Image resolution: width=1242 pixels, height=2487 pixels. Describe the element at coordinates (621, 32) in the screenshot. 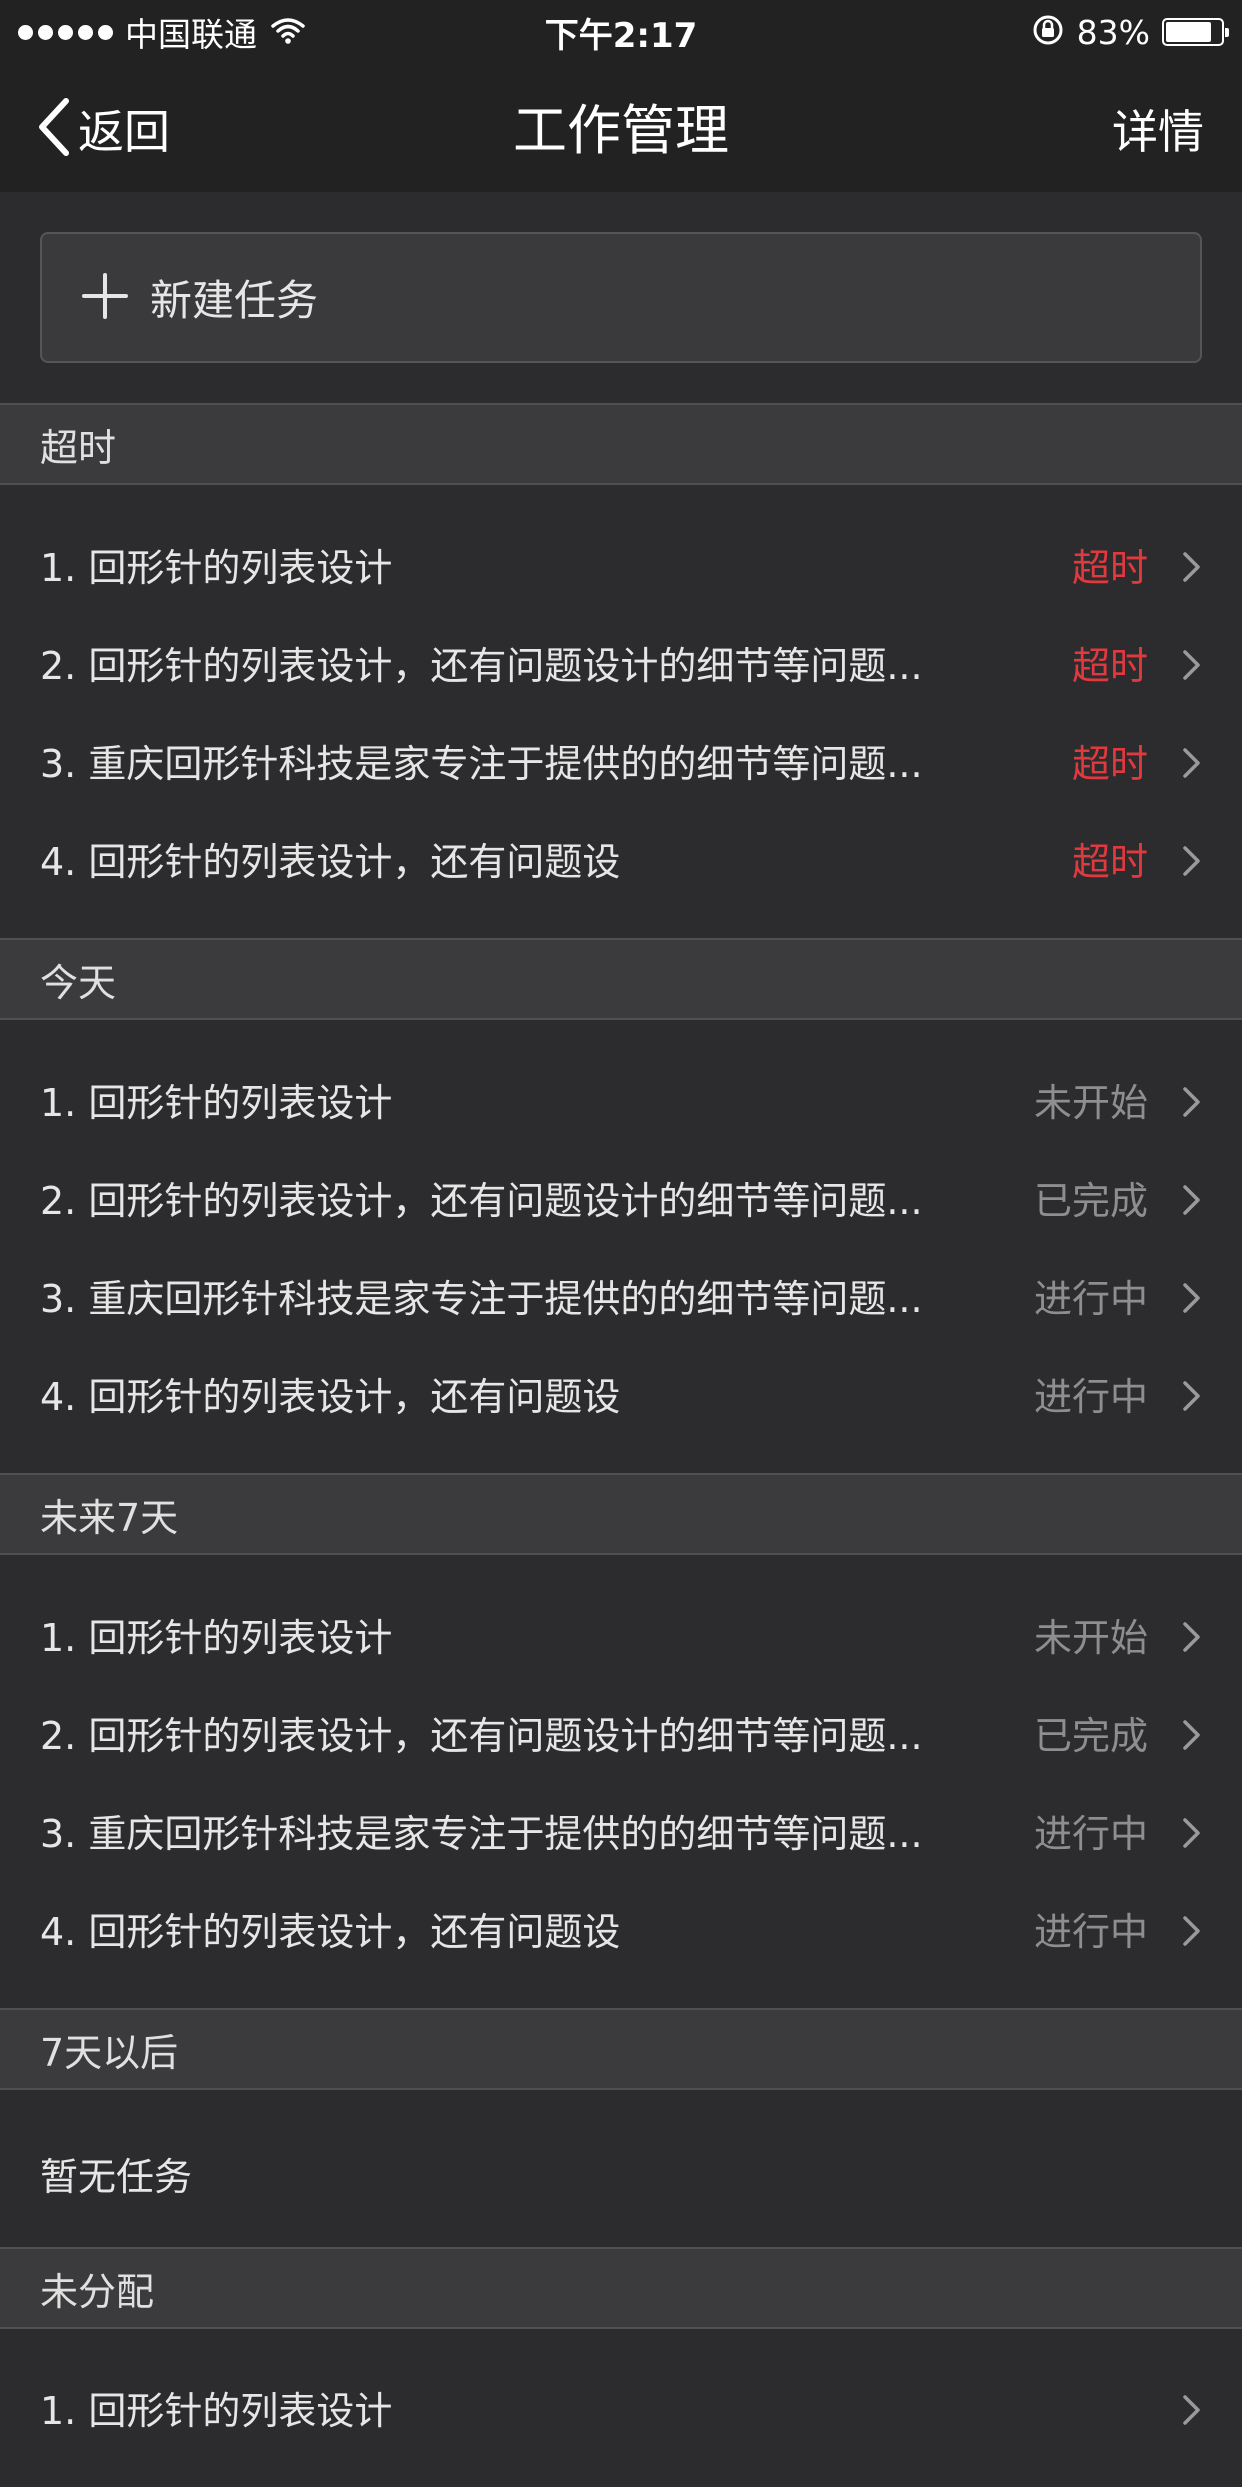

I see `status-bar: 中国联通 下午2:17 83%` at that location.